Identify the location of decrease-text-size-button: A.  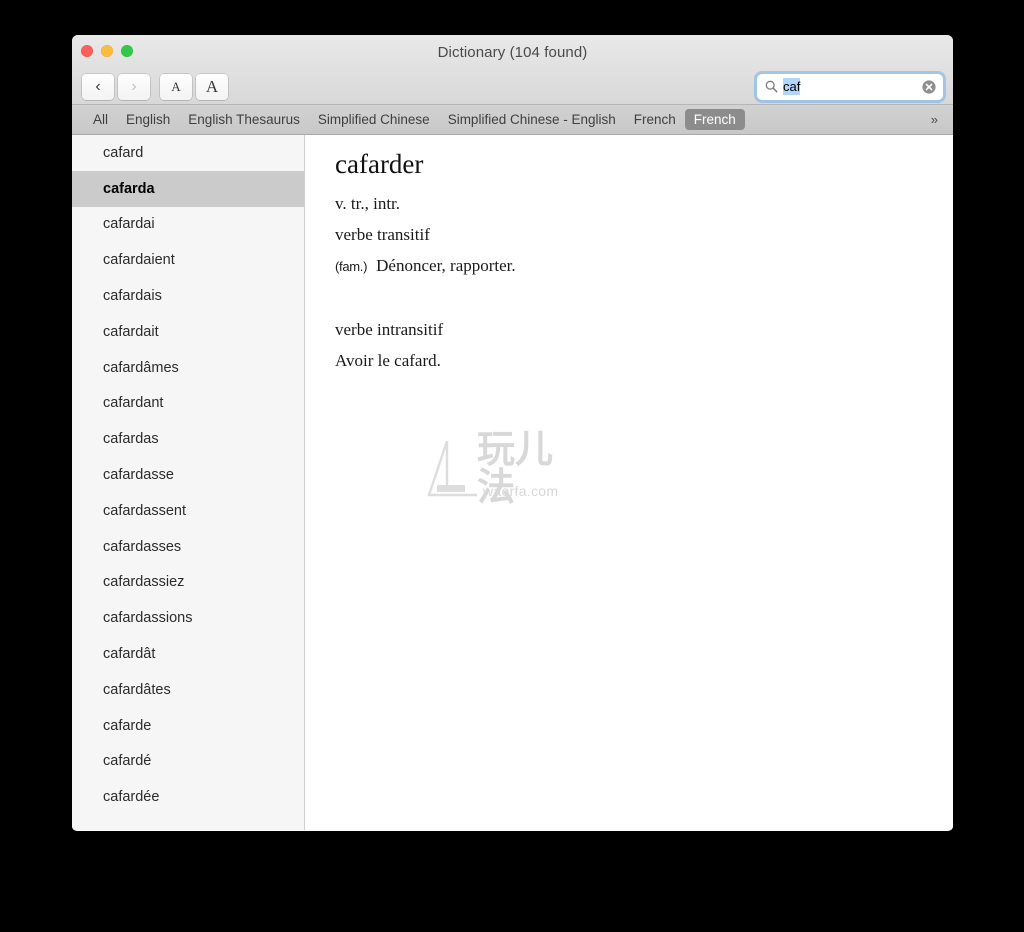
(176, 86).